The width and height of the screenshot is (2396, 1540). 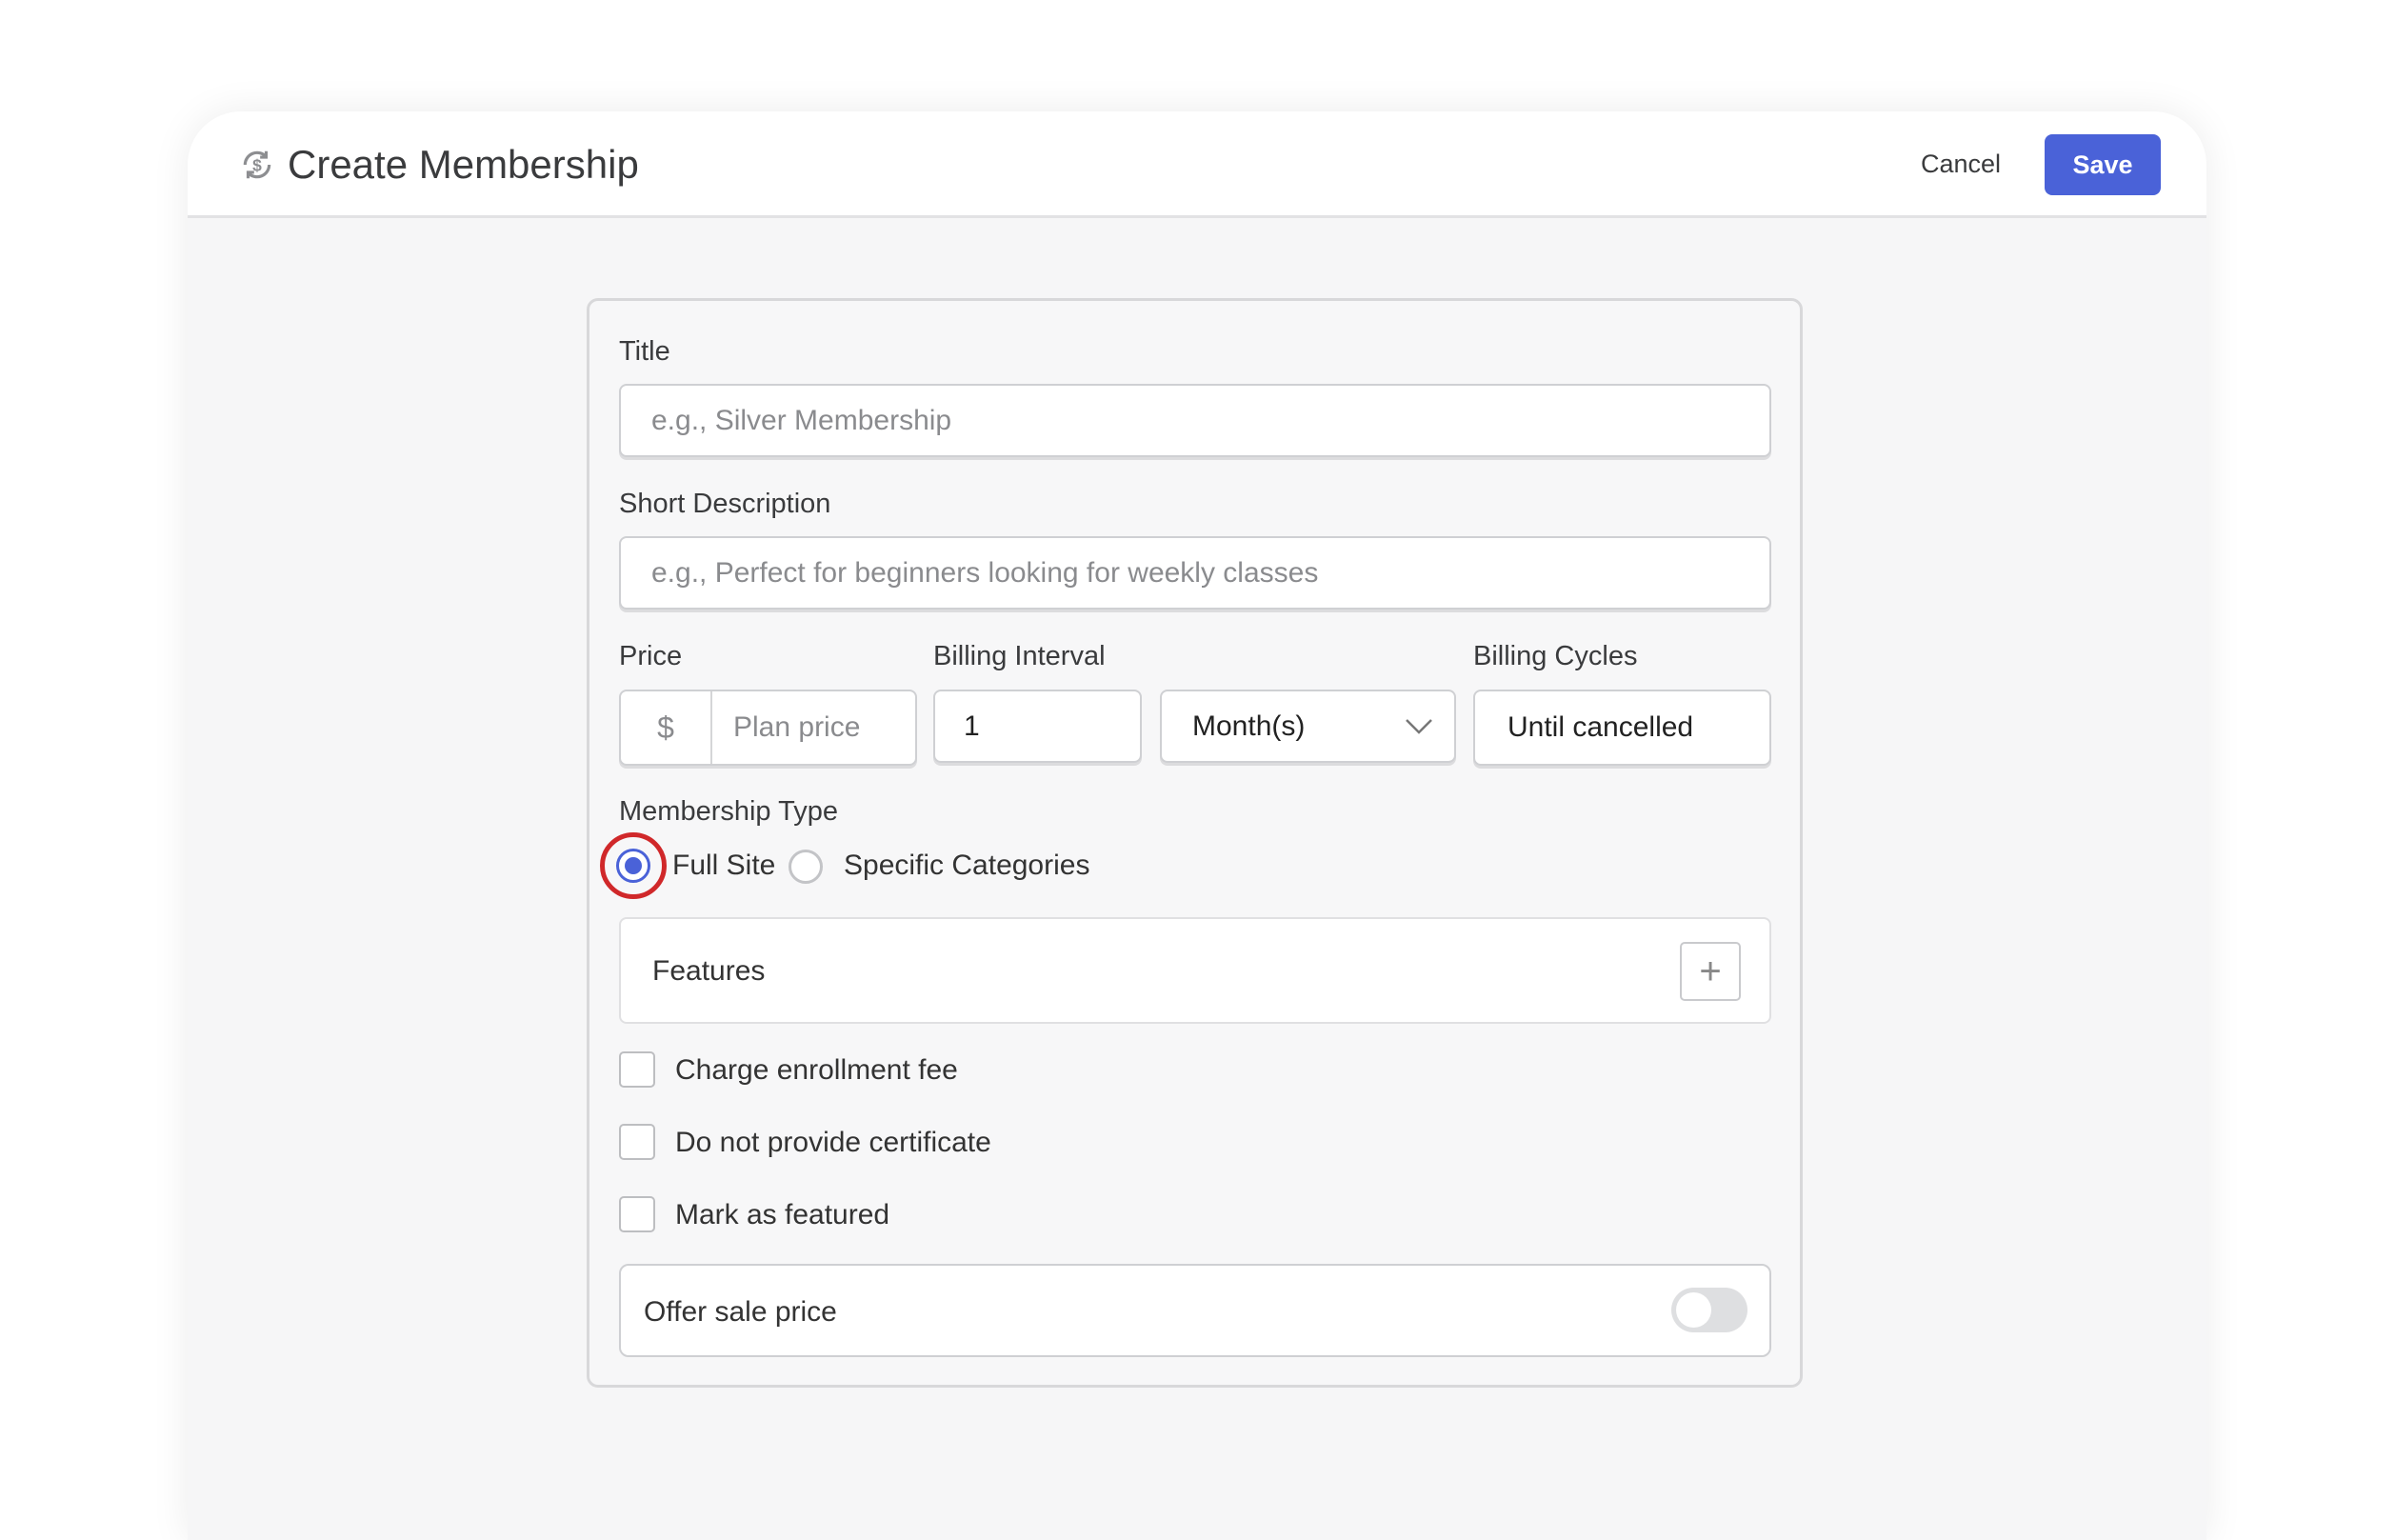 What do you see at coordinates (1709, 1310) in the screenshot?
I see `sale-price-toggle` at bounding box center [1709, 1310].